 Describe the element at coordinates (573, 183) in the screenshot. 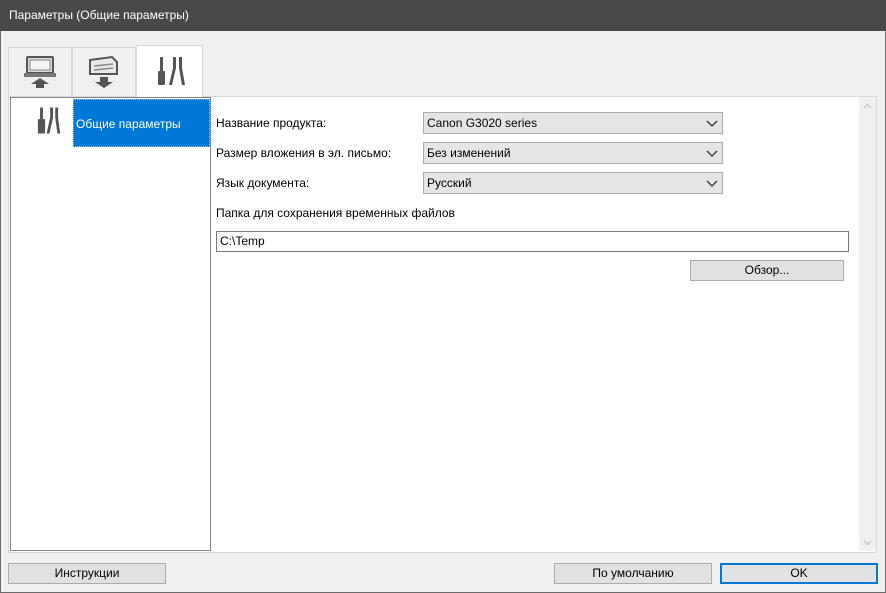

I see `document-language-select: Русский` at that location.